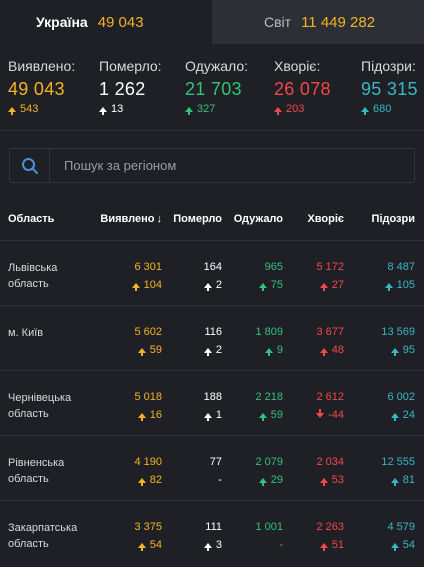 This screenshot has width=424, height=567. Describe the element at coordinates (330, 397) in the screenshot. I see `sick-value: 2 612` at that location.